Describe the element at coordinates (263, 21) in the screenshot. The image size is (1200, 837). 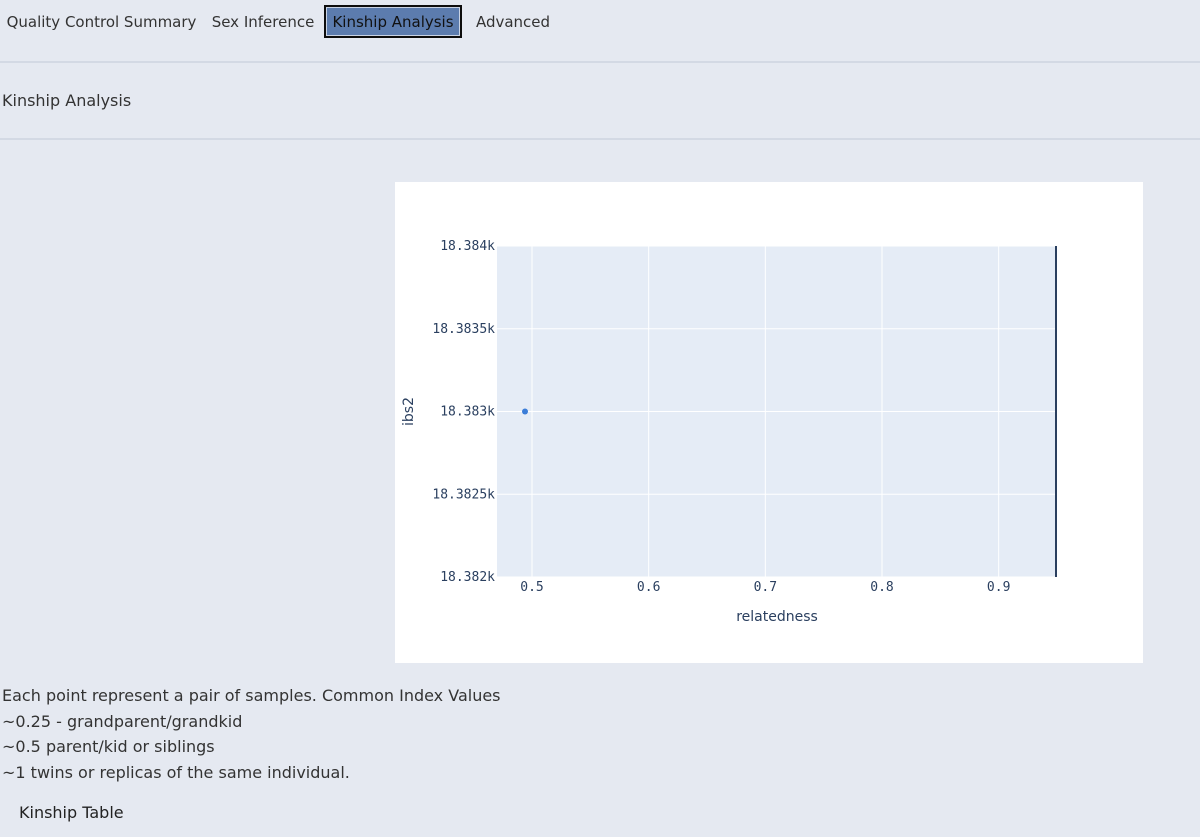
I see `tab-sex-inference: Sex Inference` at that location.